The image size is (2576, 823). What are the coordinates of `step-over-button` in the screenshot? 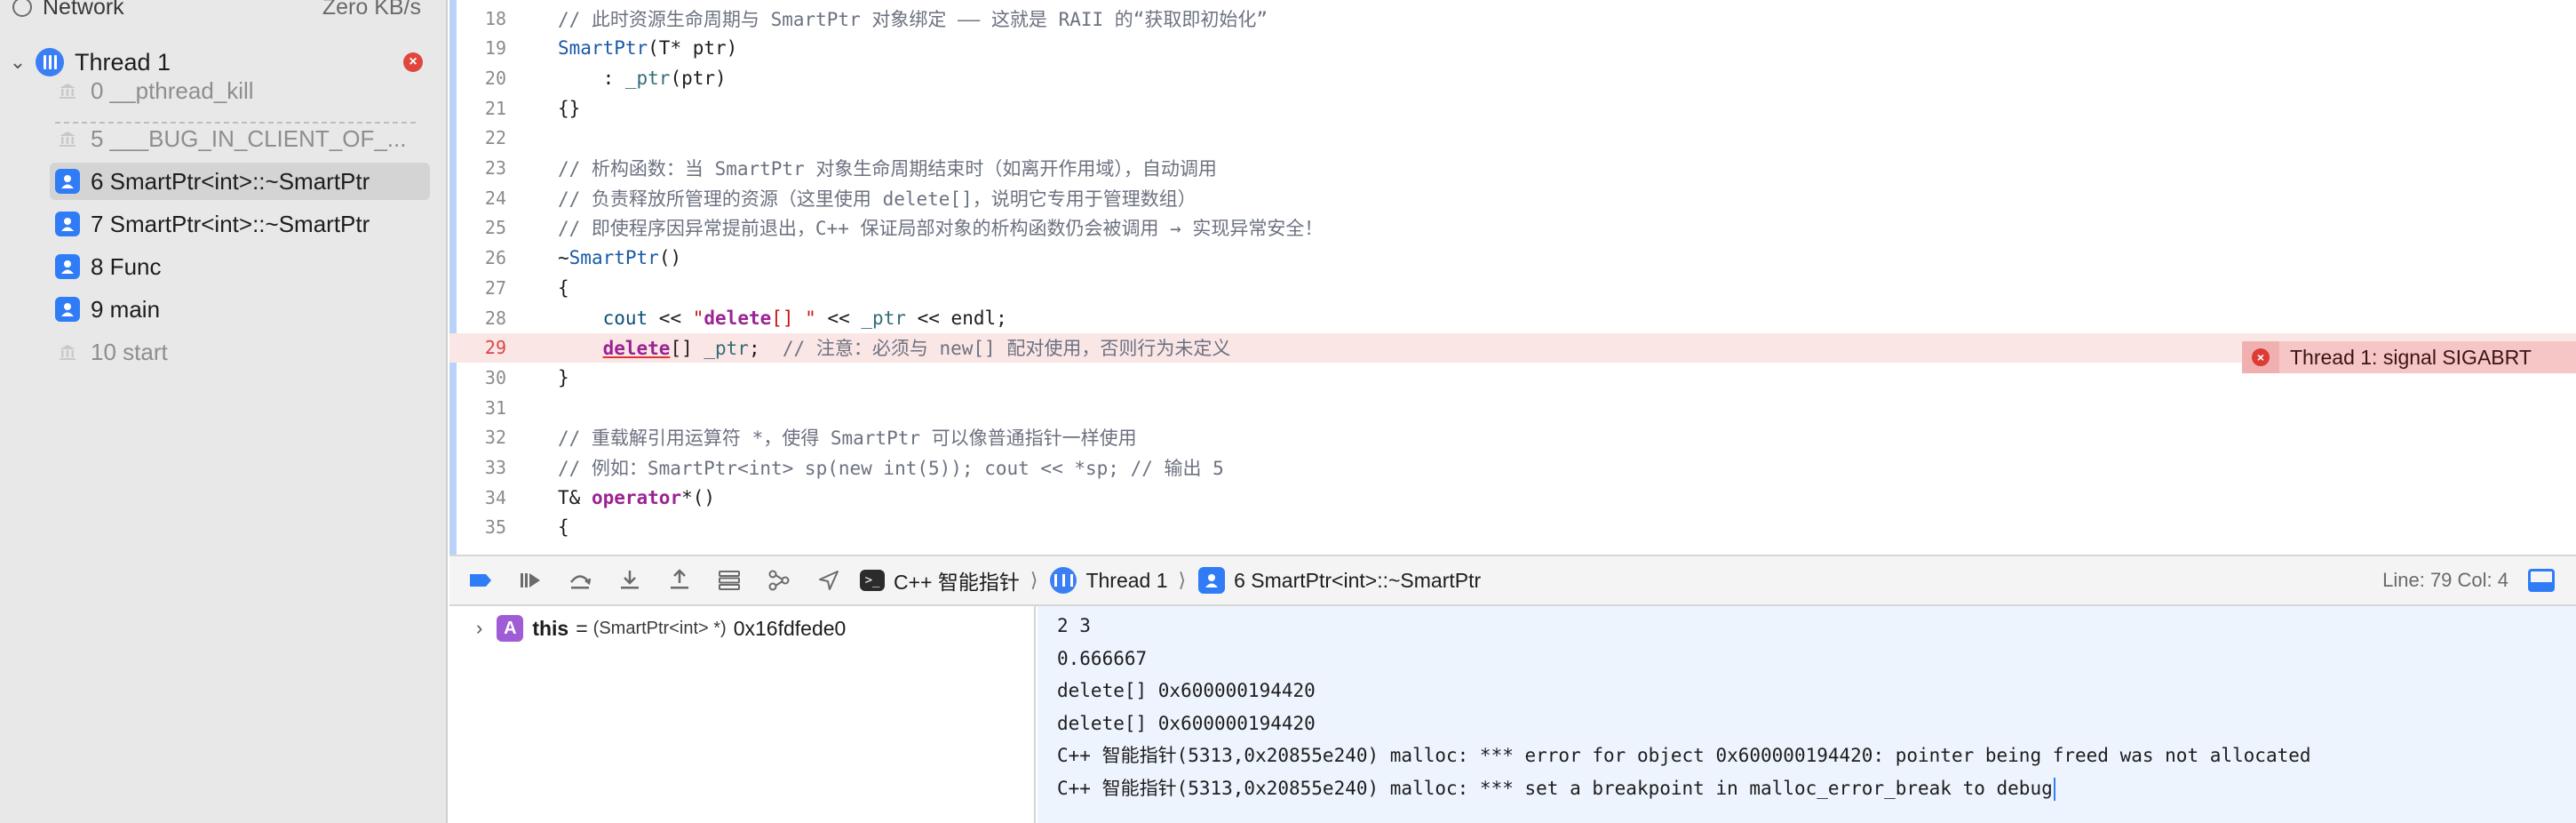 It's located at (580, 580).